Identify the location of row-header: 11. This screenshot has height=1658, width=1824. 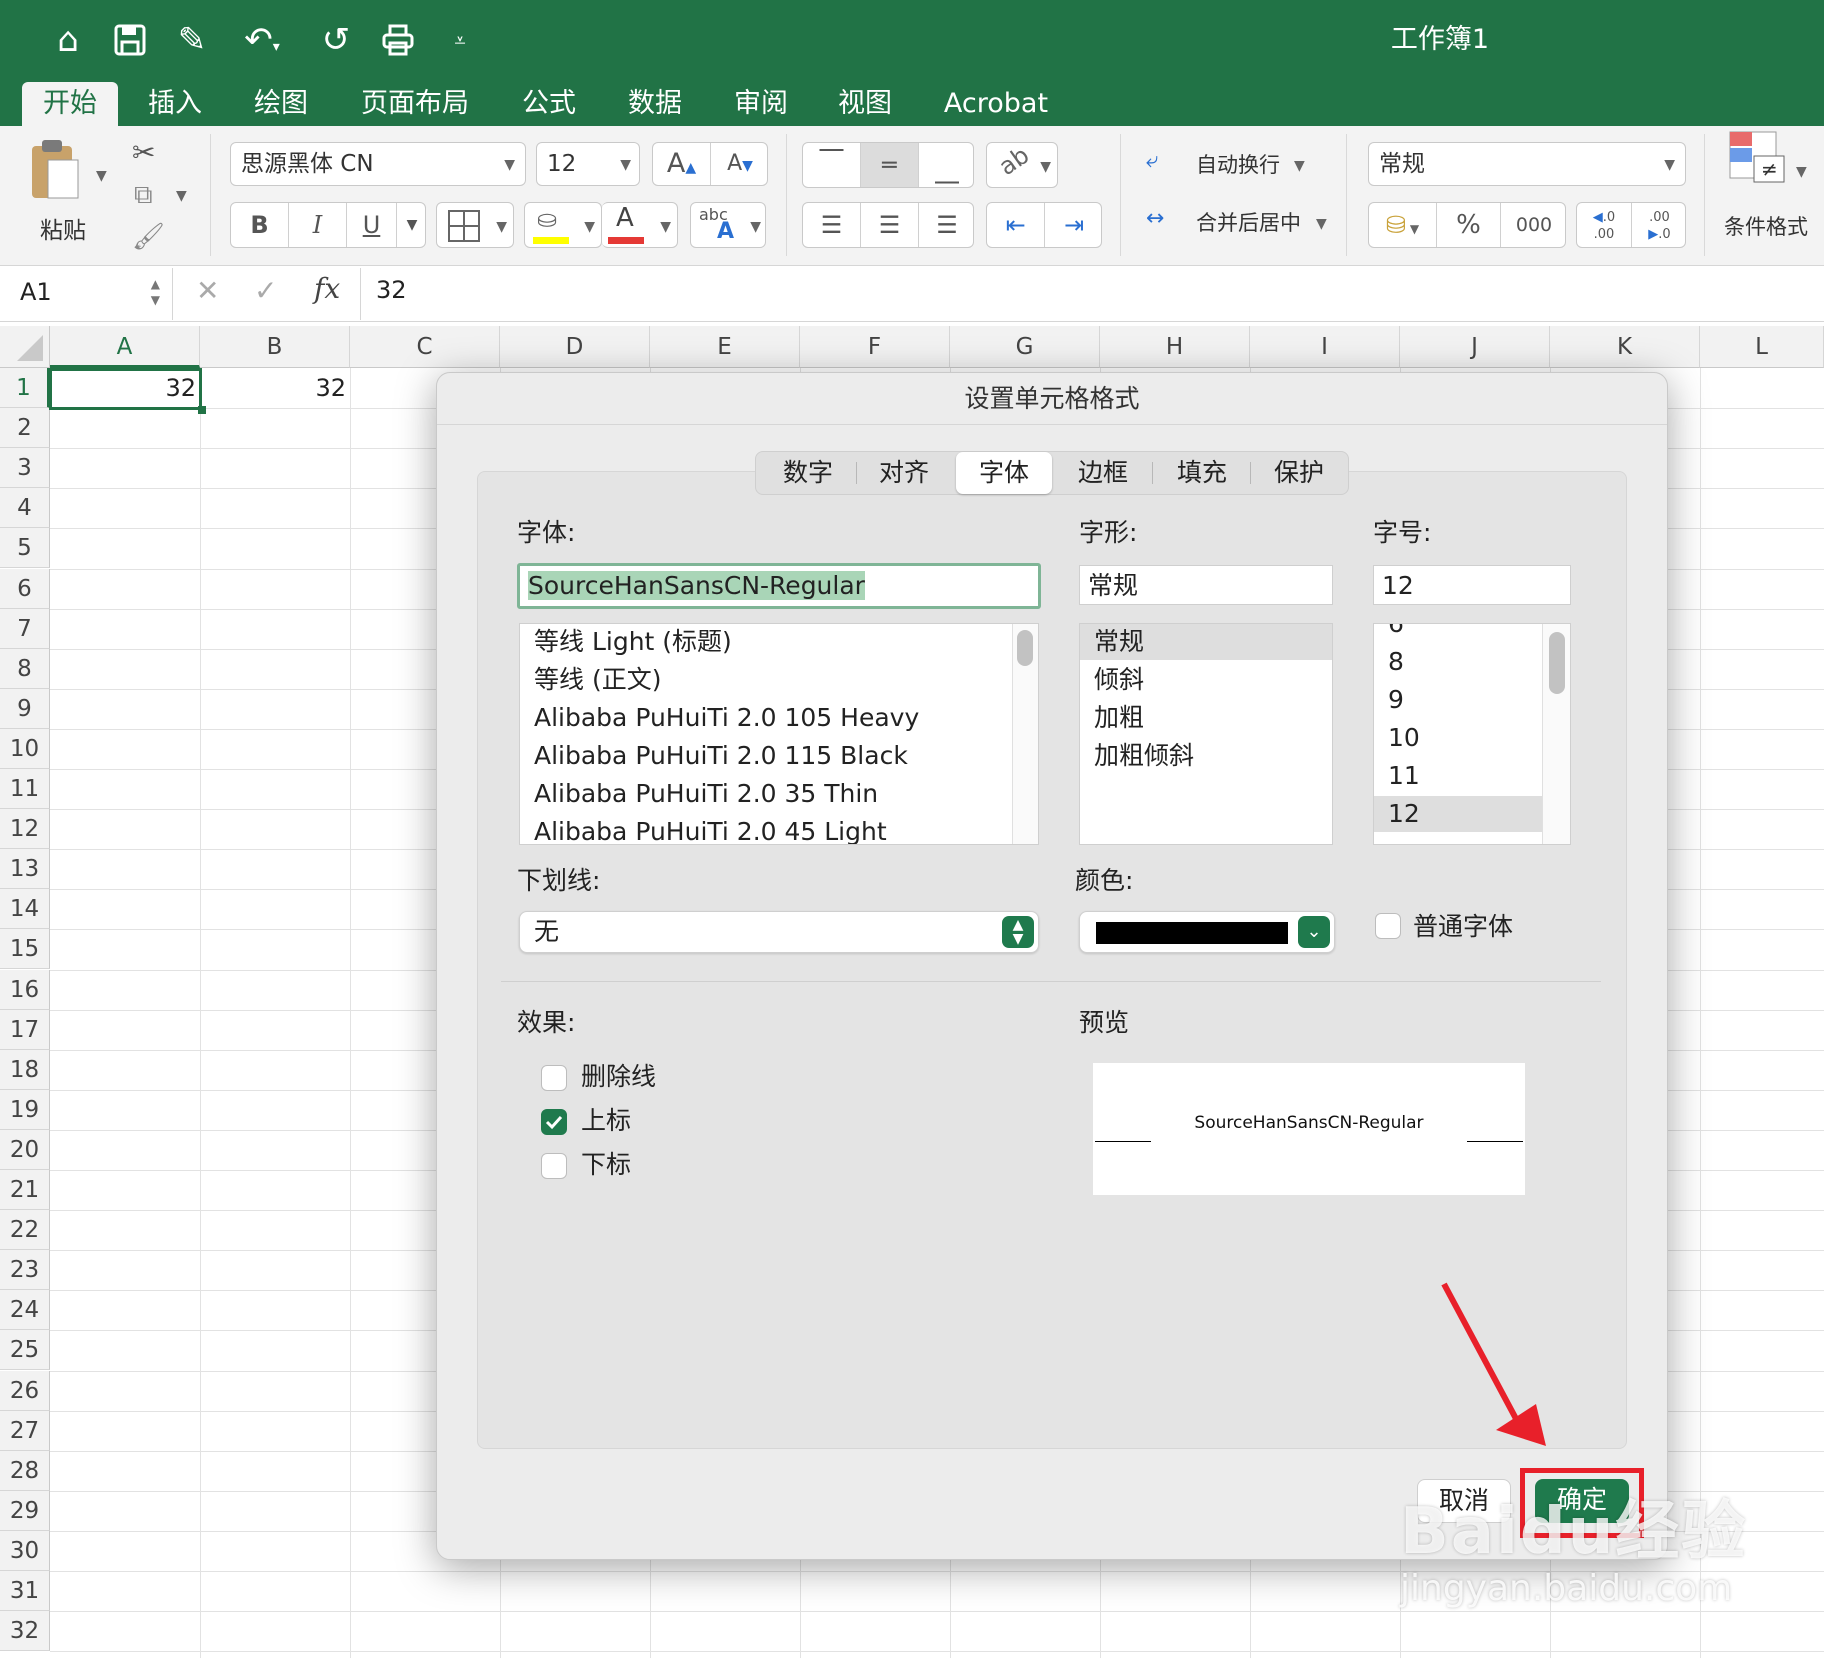
(25, 789).